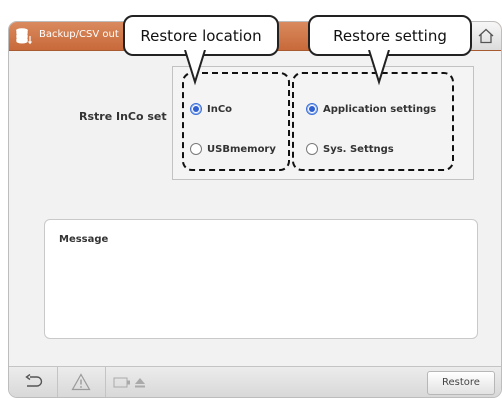  I want to click on restore-row-label: Rstre InCo set, so click(123, 116).